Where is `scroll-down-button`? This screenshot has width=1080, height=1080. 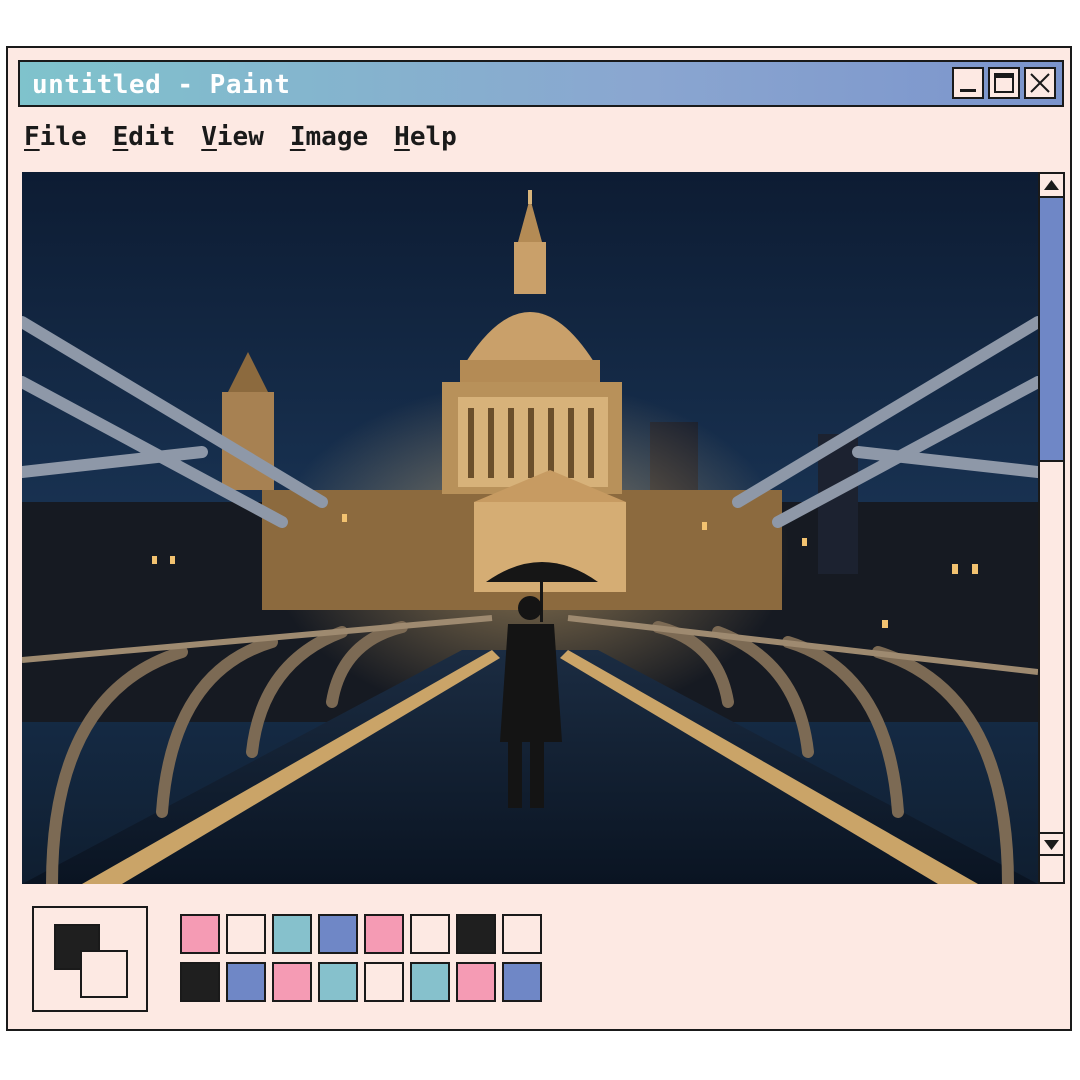 scroll-down-button is located at coordinates (1051, 844).